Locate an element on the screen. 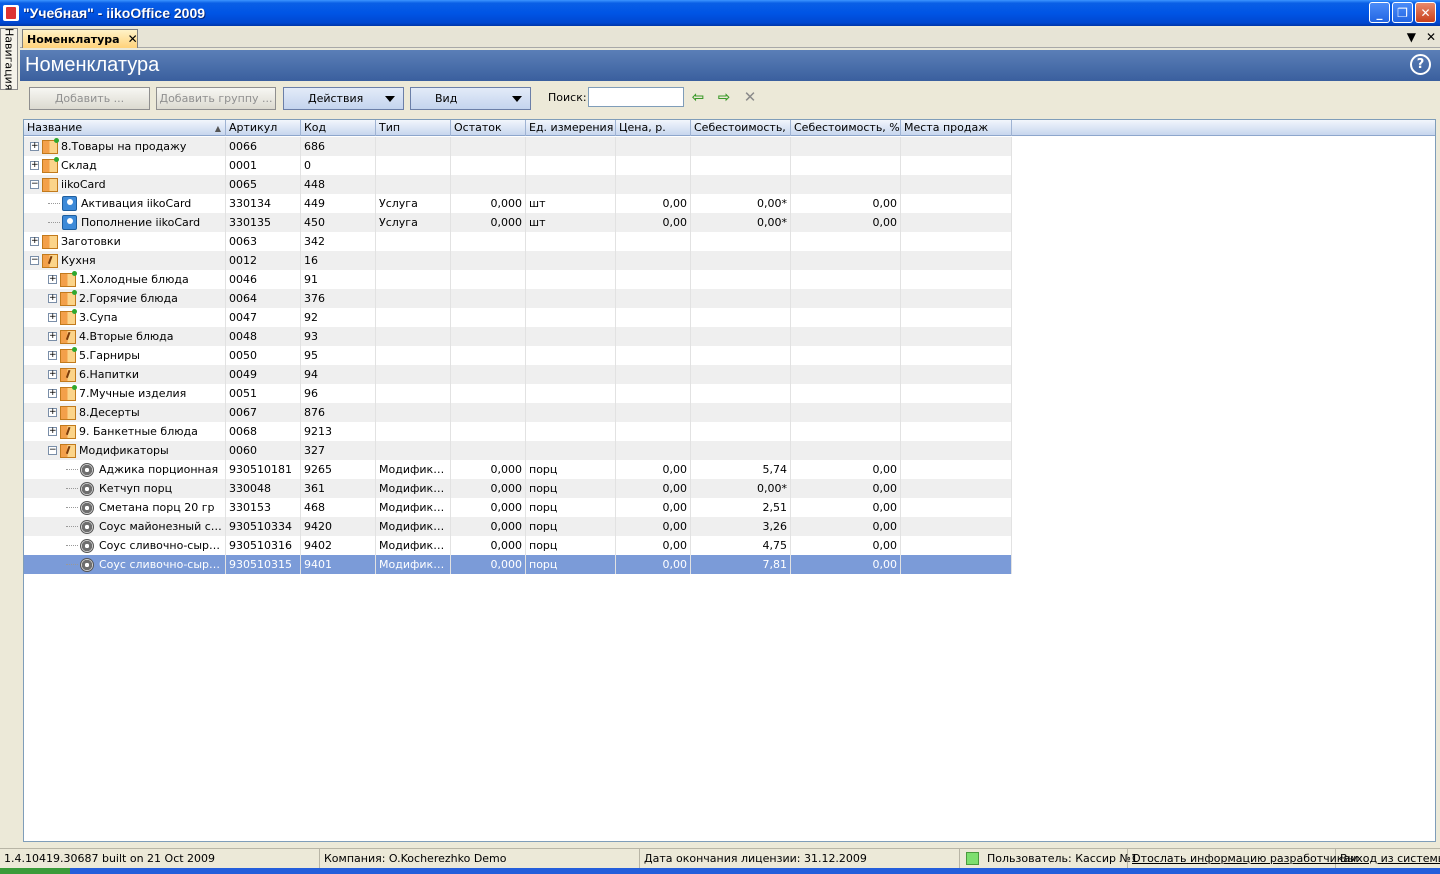  search-previous-arrow-icon: ⇦ is located at coordinates (698, 97).